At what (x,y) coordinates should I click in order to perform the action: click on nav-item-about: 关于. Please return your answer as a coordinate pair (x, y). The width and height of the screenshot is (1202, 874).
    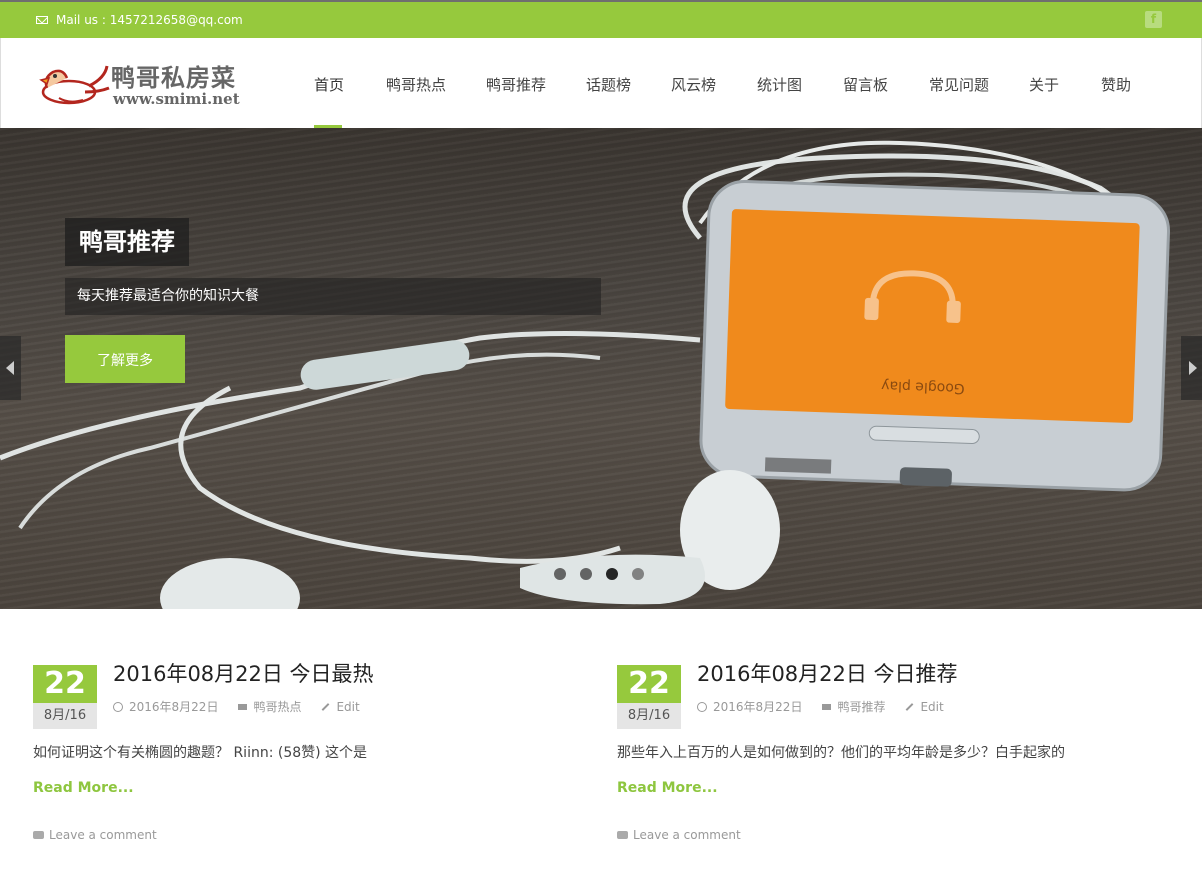
    Looking at the image, I should click on (1044, 84).